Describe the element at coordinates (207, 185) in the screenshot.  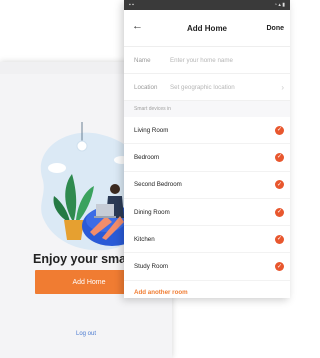
I see `room-item-second-bedroom: Second Bedroom ✓` at that location.